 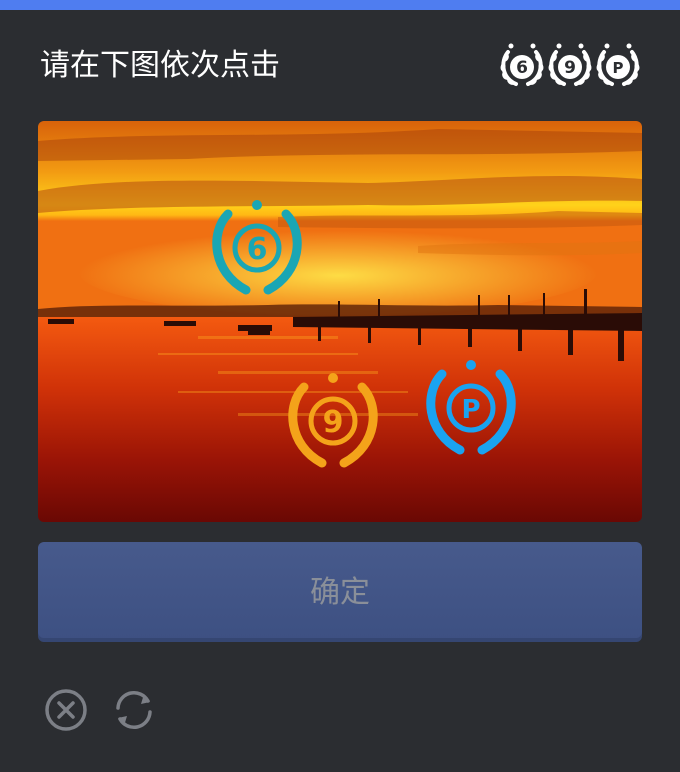 I want to click on target-badge-6-icon: 6, so click(x=522, y=64).